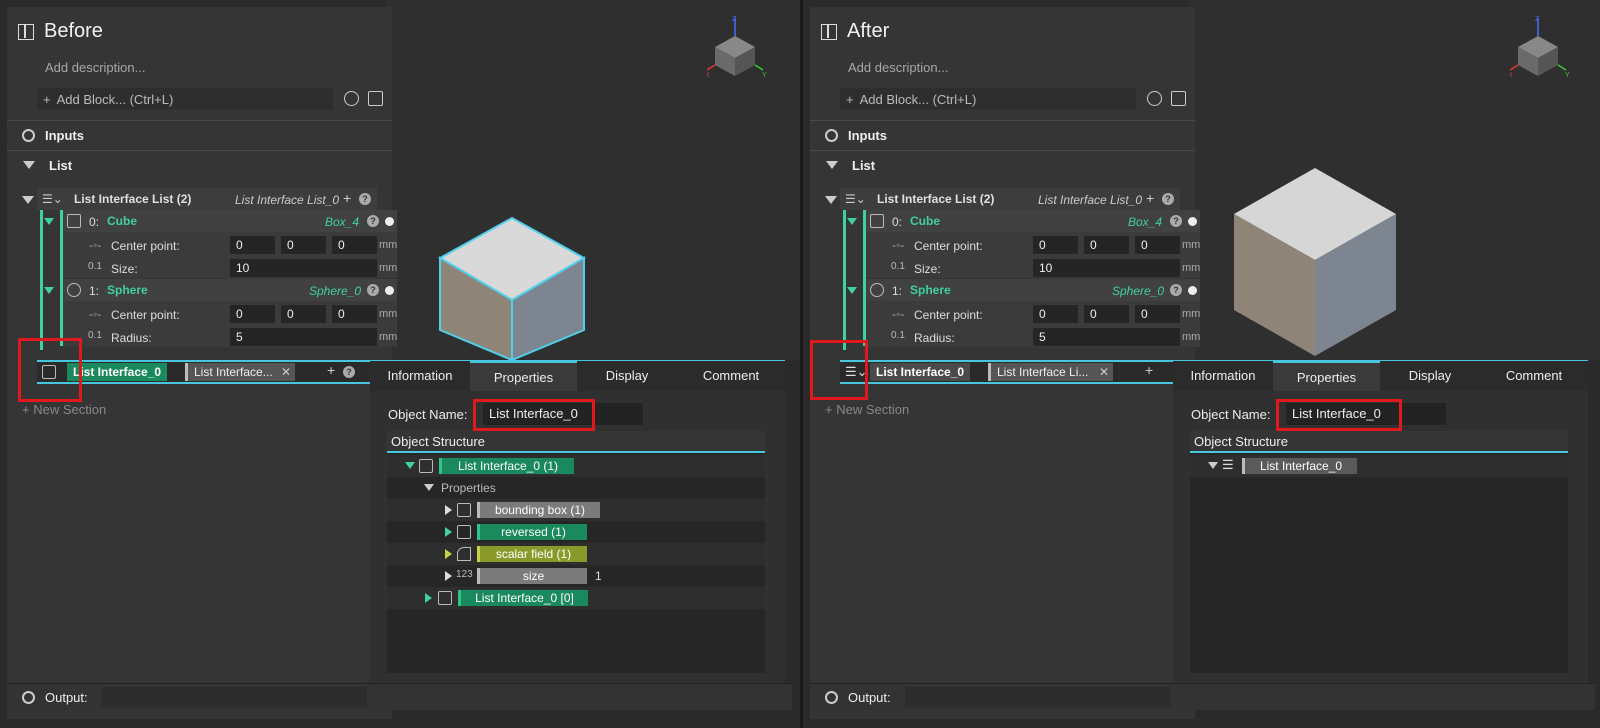 This screenshot has height=728, width=1600. Describe the element at coordinates (420, 376) in the screenshot. I see `tab-information: Information` at that location.